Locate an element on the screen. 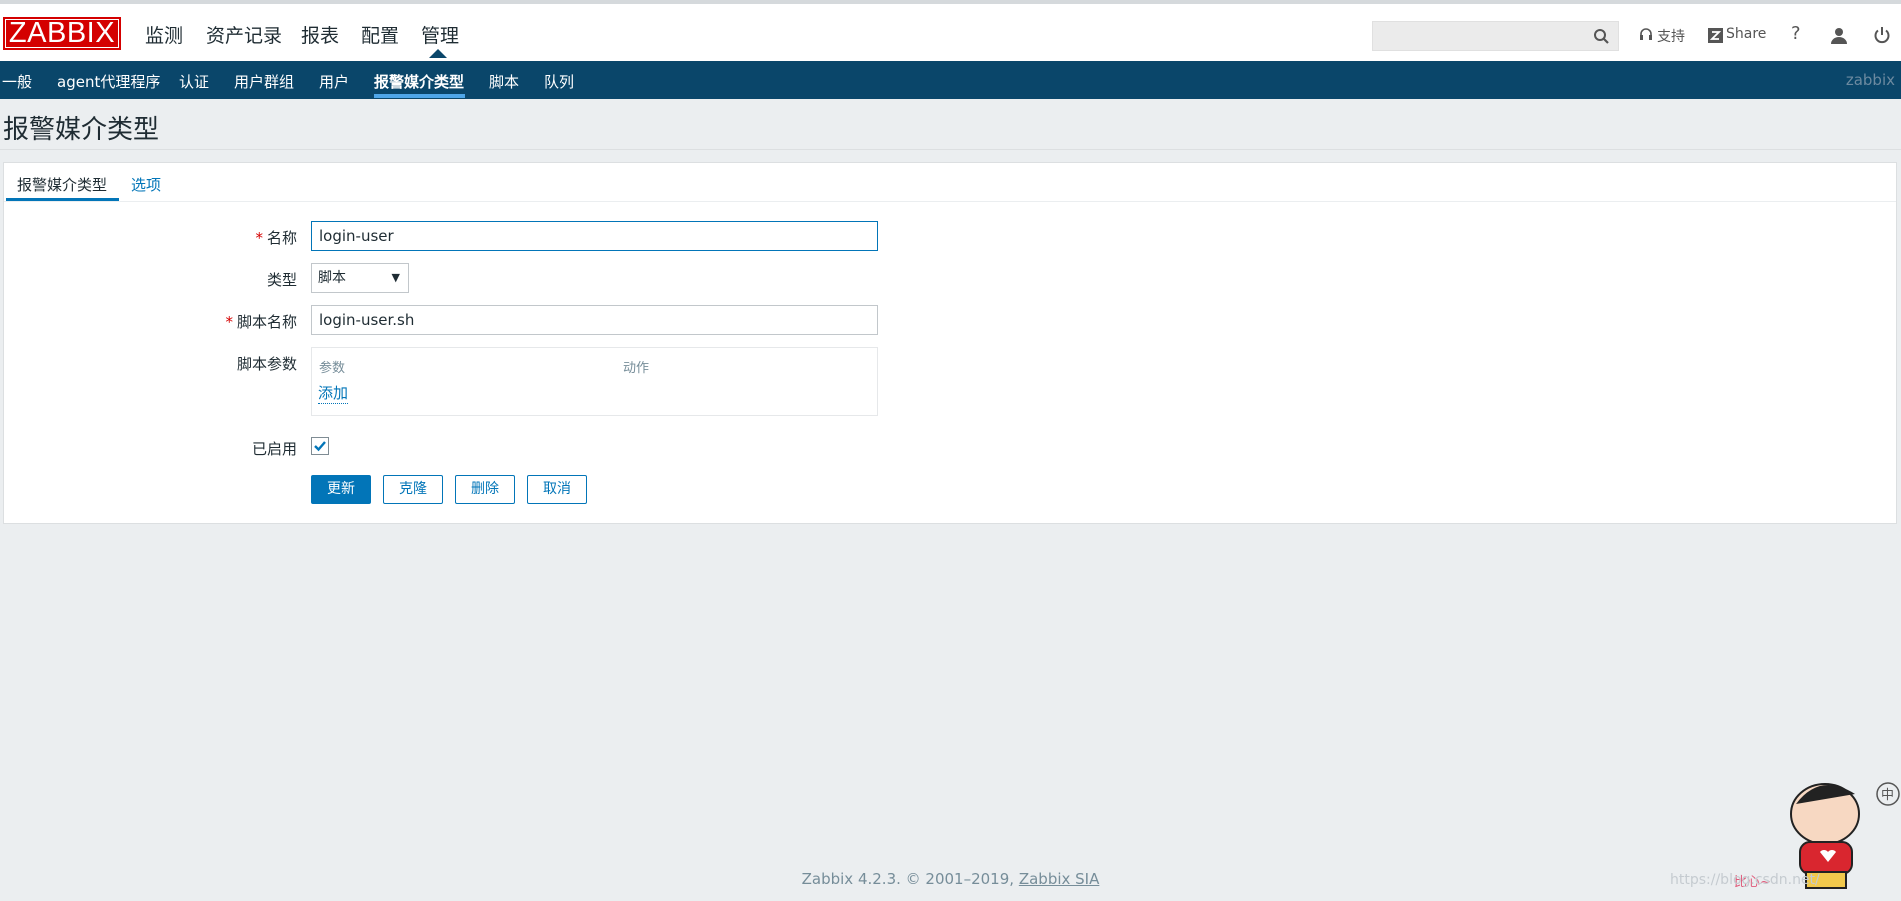  checkmark-icon is located at coordinates (320, 446).